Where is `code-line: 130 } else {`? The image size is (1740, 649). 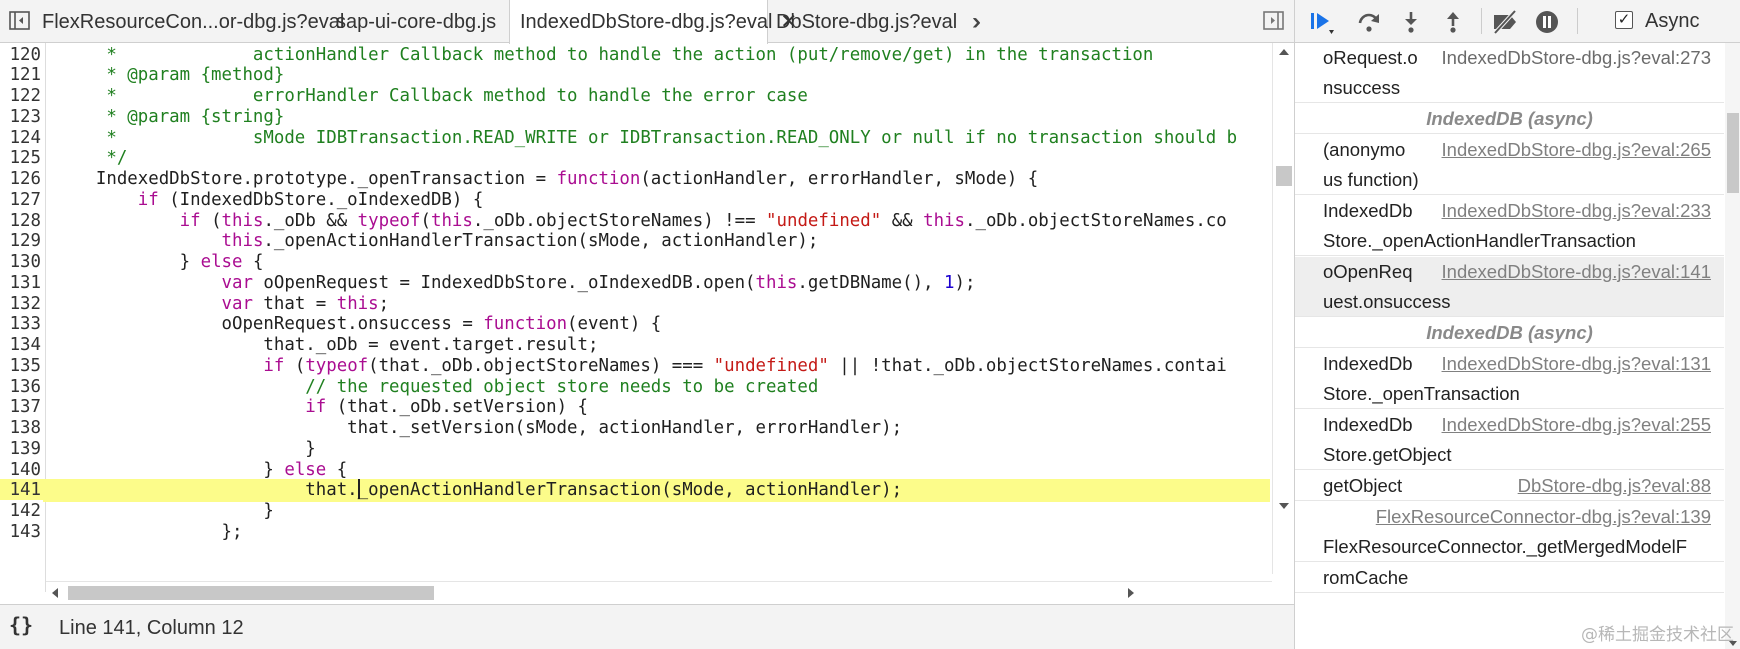
code-line: 130 } else { is located at coordinates (635, 262).